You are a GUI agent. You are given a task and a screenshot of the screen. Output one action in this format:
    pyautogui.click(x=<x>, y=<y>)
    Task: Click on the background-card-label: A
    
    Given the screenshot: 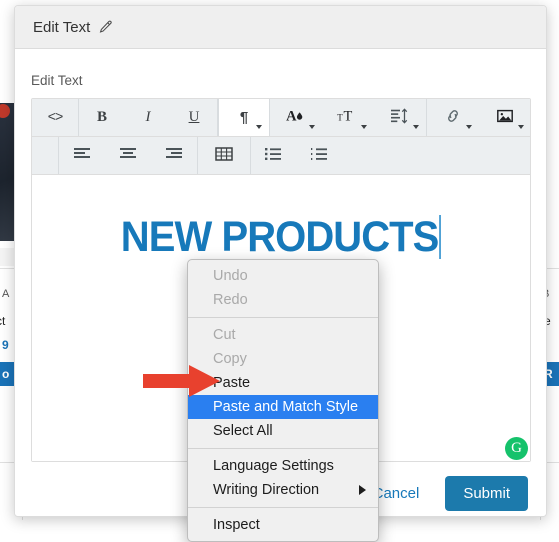 What is the action you would take?
    pyautogui.click(x=6, y=294)
    